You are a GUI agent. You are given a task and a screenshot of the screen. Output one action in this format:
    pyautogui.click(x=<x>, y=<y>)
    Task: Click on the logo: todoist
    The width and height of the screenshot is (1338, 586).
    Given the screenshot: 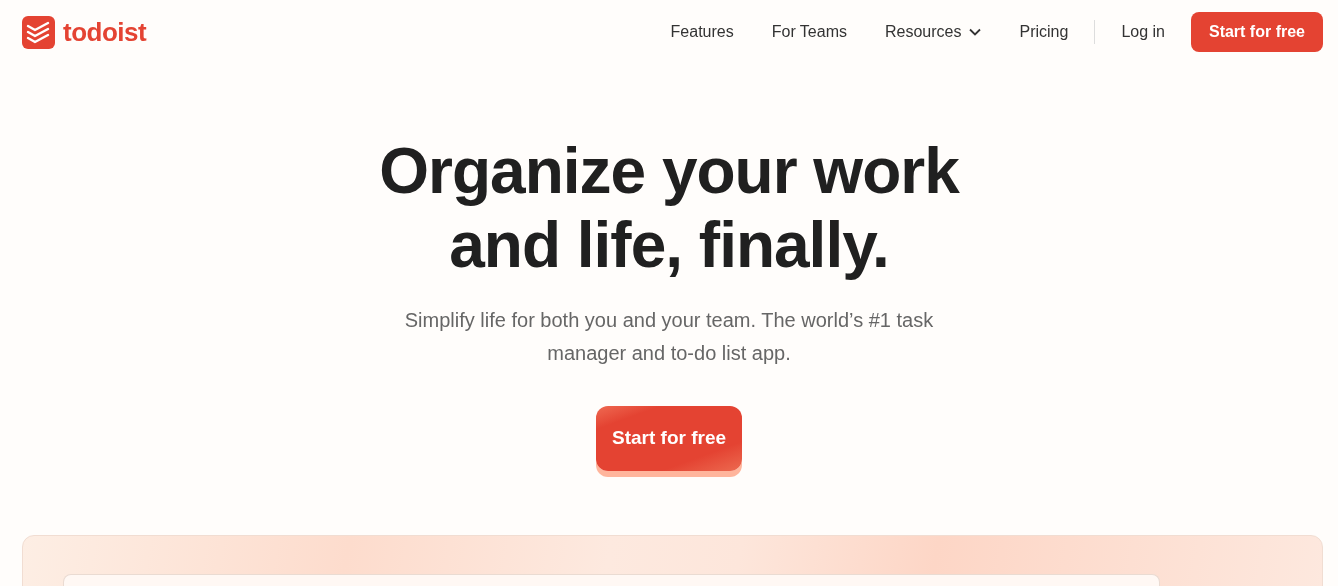 What is the action you would take?
    pyautogui.click(x=84, y=32)
    